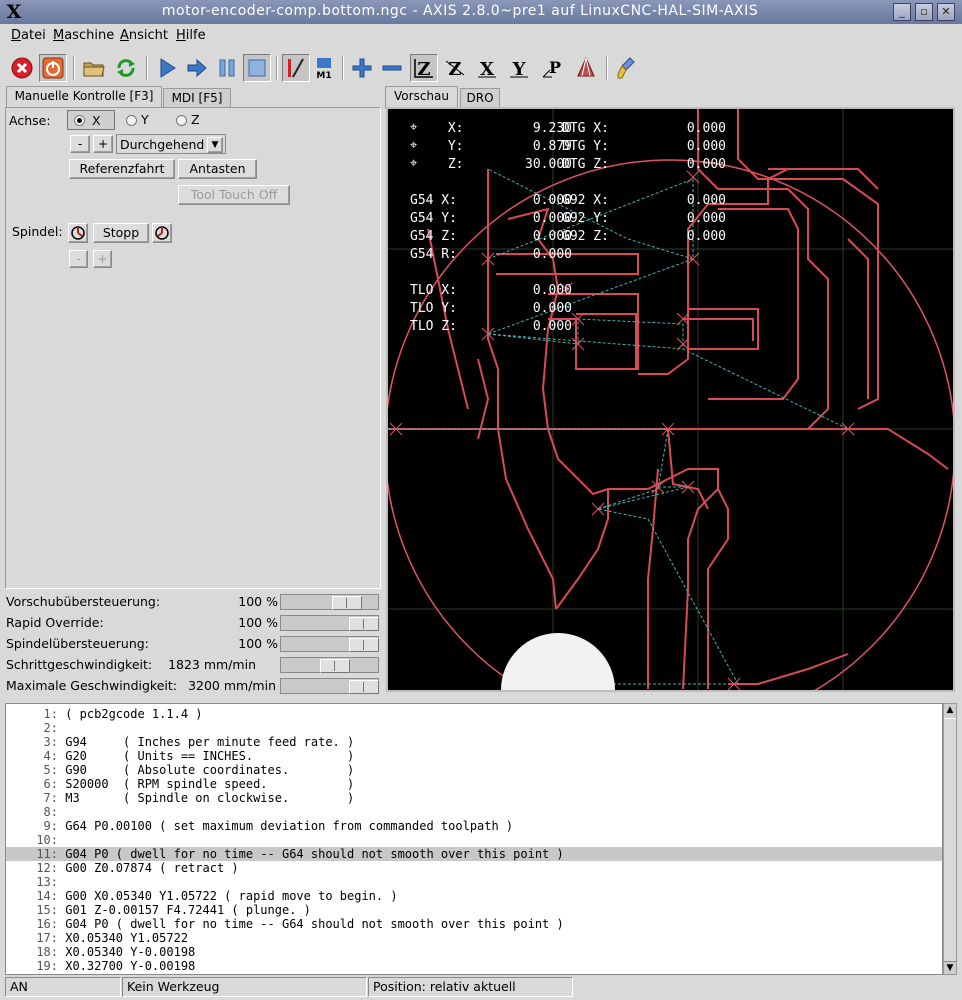 The height and width of the screenshot is (1000, 962). I want to click on reload-icon, so click(126, 68).